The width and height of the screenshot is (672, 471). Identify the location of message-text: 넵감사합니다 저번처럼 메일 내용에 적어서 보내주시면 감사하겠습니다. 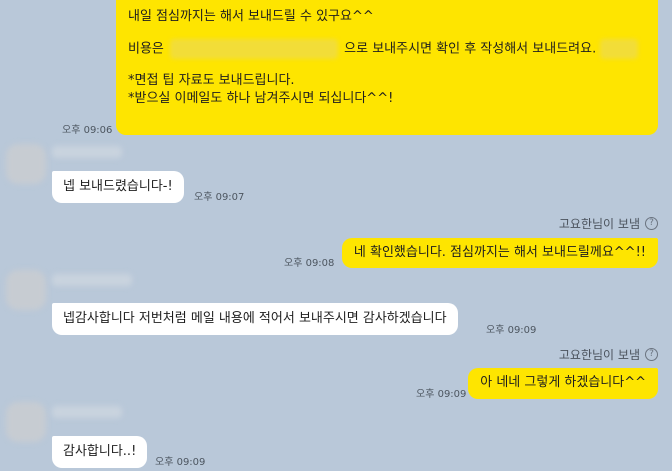
(255, 318).